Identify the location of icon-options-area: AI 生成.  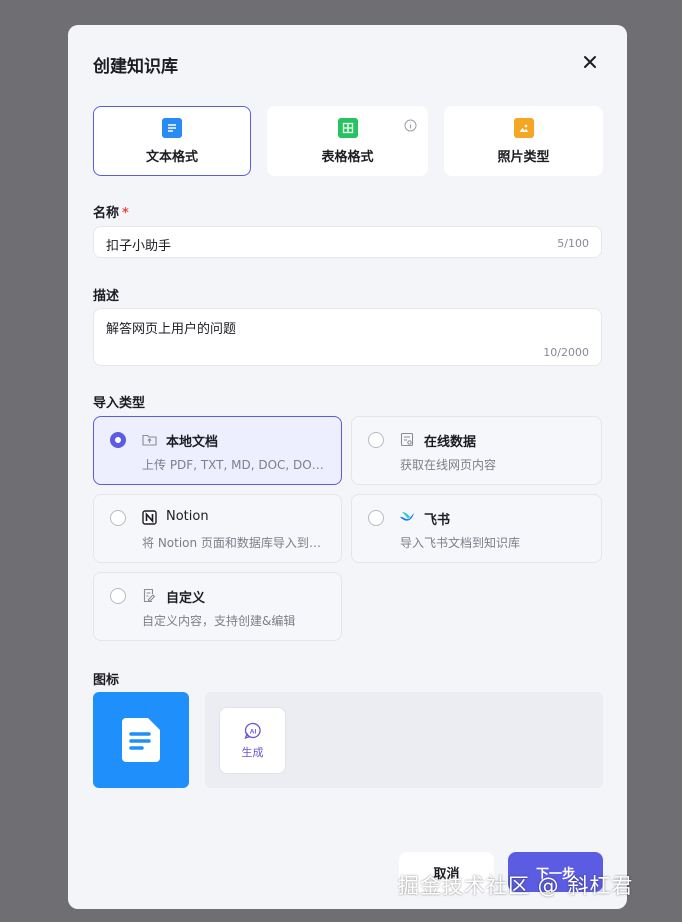
(404, 740).